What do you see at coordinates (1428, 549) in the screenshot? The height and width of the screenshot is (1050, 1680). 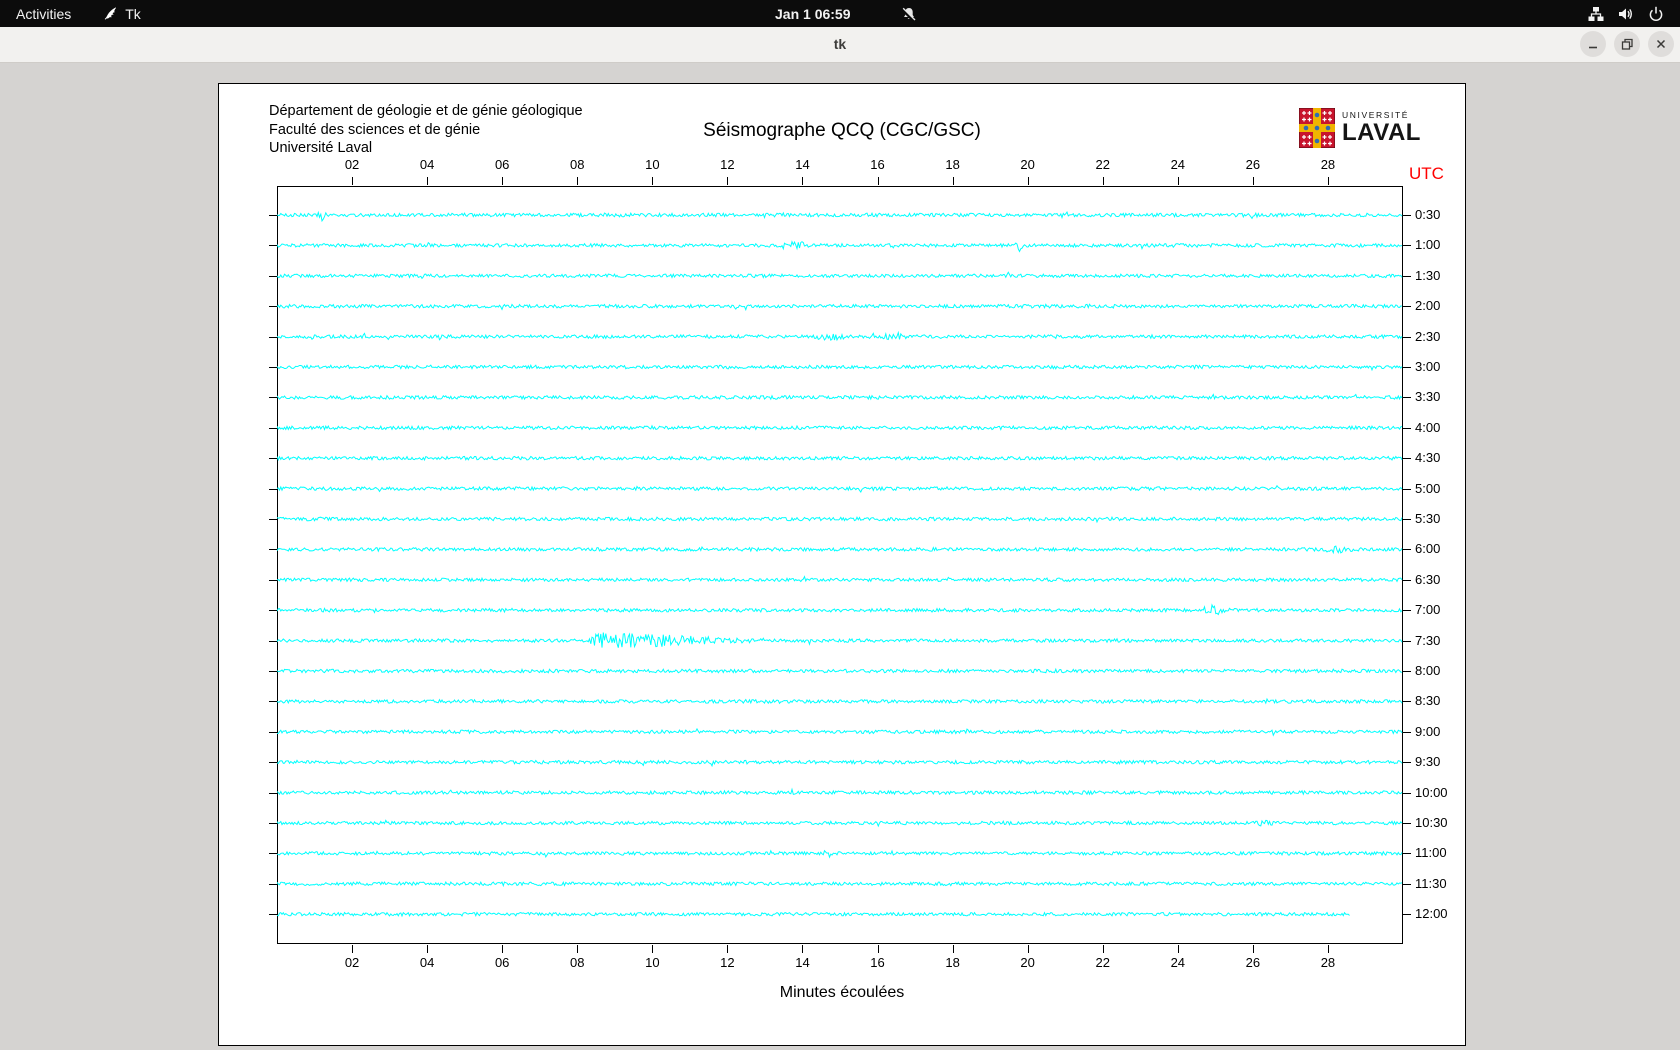 I see `utc-time-label: 6:00` at bounding box center [1428, 549].